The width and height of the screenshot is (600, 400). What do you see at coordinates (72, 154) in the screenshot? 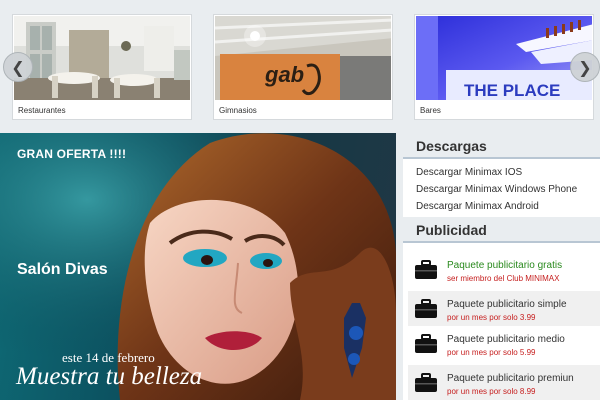
I see `offer-headline: GRAN OFERTA !!!!` at bounding box center [72, 154].